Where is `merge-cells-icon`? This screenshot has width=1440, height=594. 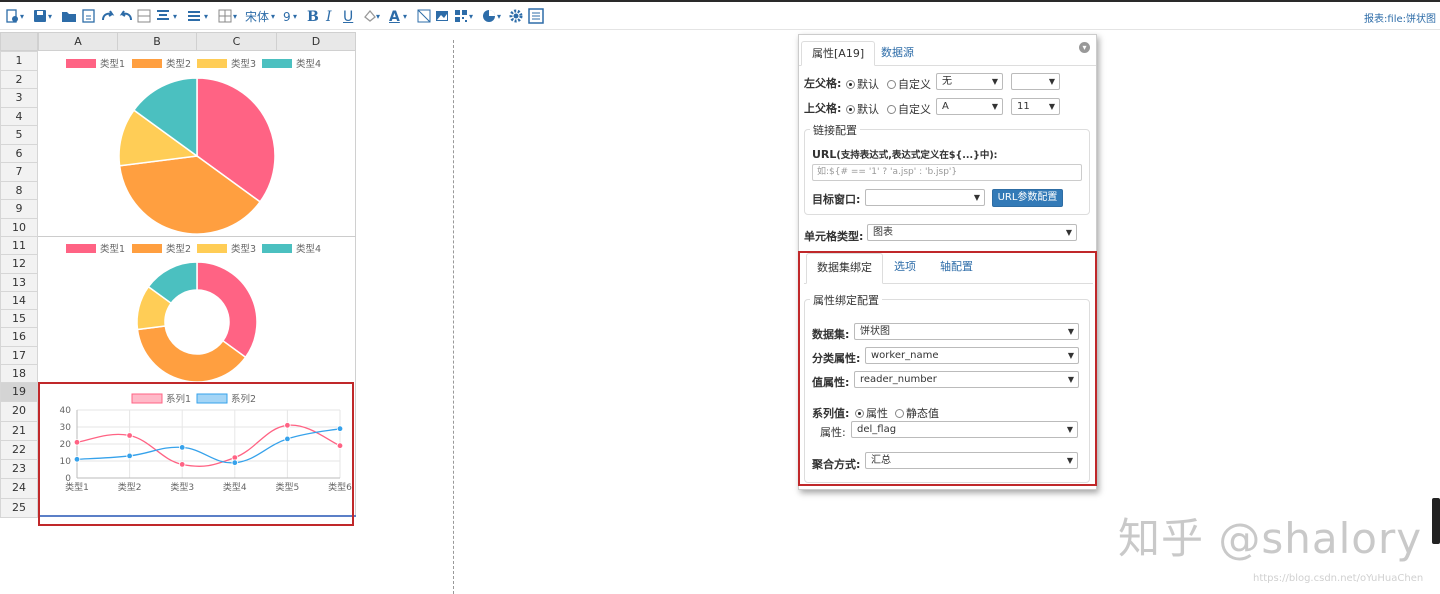 merge-cells-icon is located at coordinates (144, 17).